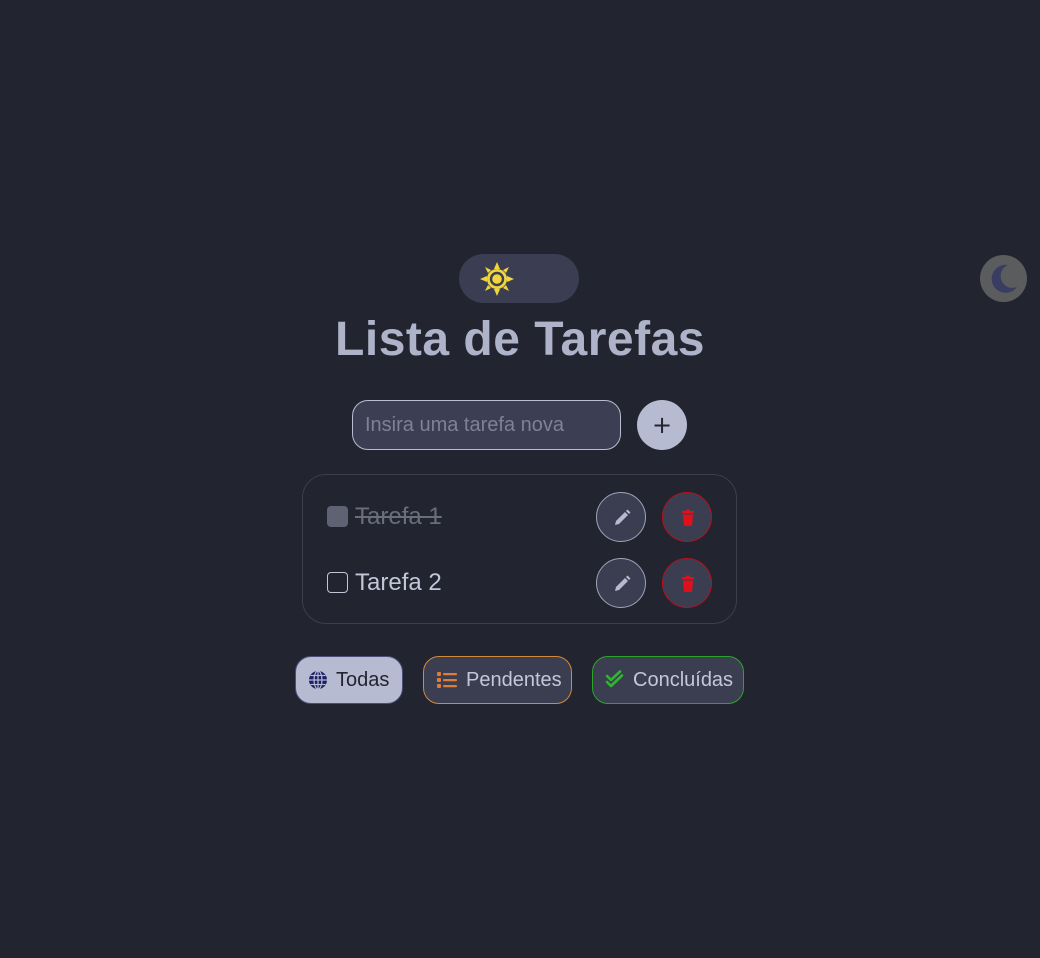 The image size is (1040, 958). Describe the element at coordinates (447, 680) in the screenshot. I see `list-icon` at that location.